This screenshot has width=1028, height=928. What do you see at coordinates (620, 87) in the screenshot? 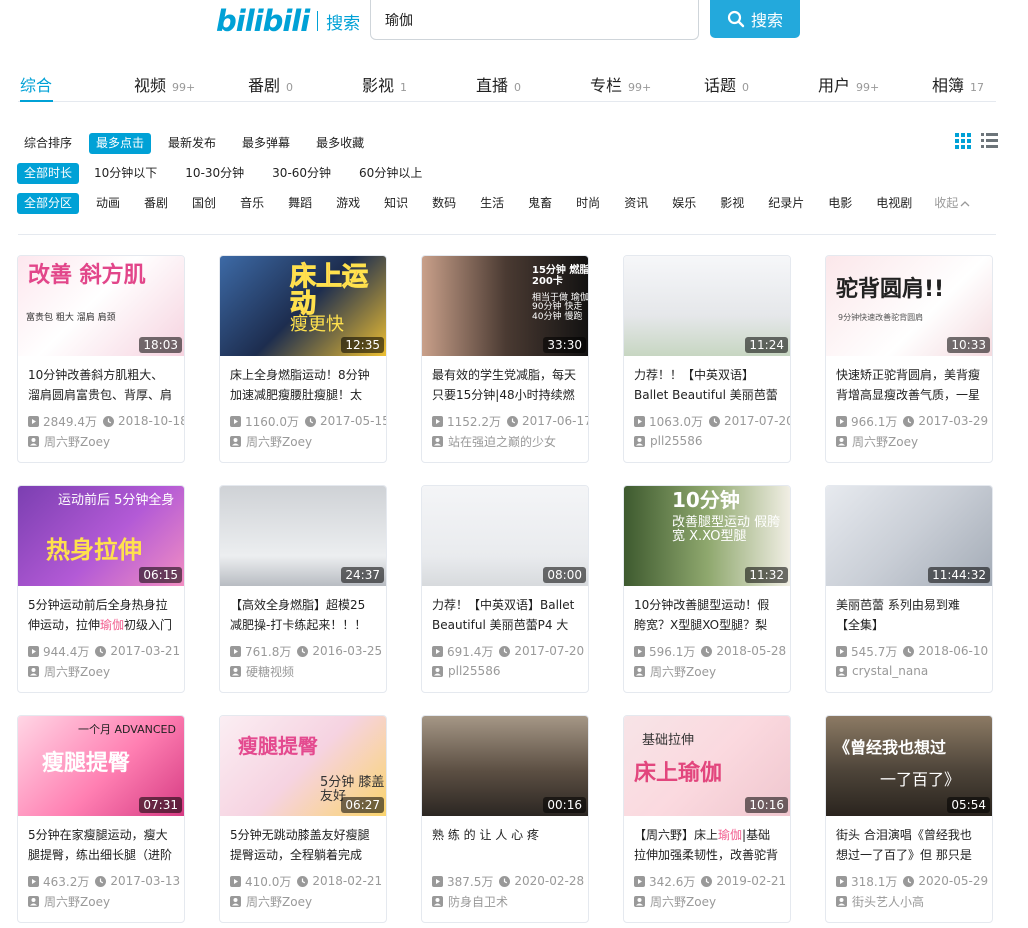
I see `tab-article: 专栏 99+` at bounding box center [620, 87].